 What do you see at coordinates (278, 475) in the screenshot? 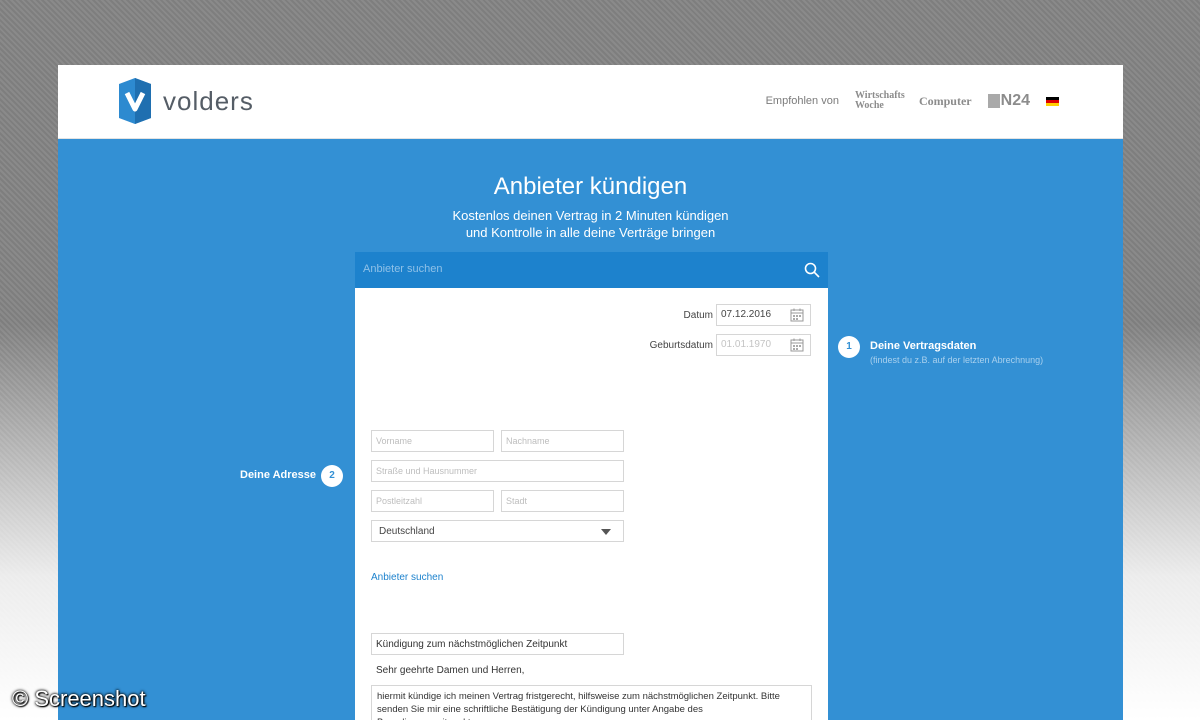
I see `step-2-title: Deine Adresse` at bounding box center [278, 475].